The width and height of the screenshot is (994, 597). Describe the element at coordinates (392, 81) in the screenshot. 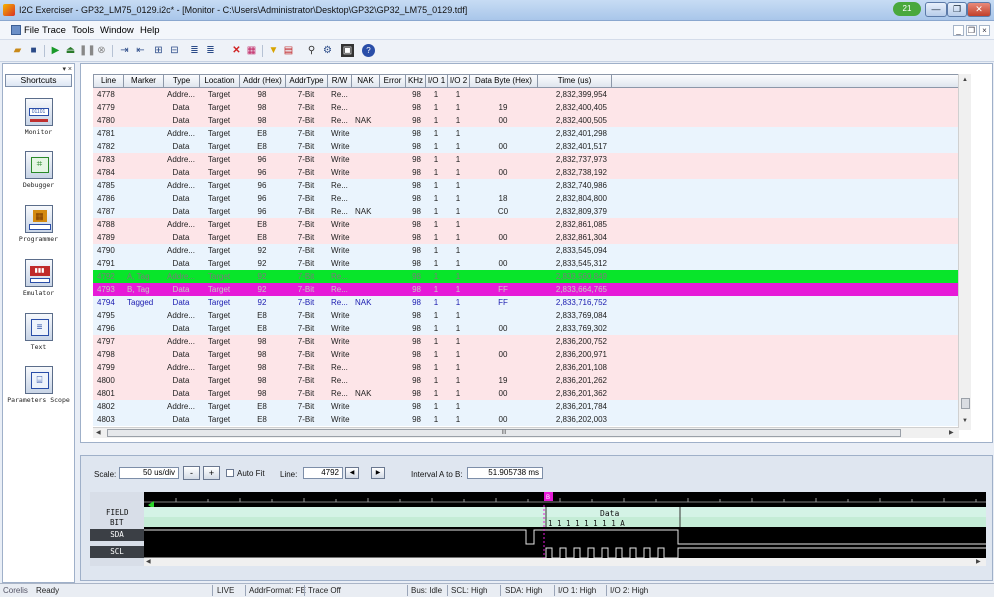

I see `column-header: Error` at that location.